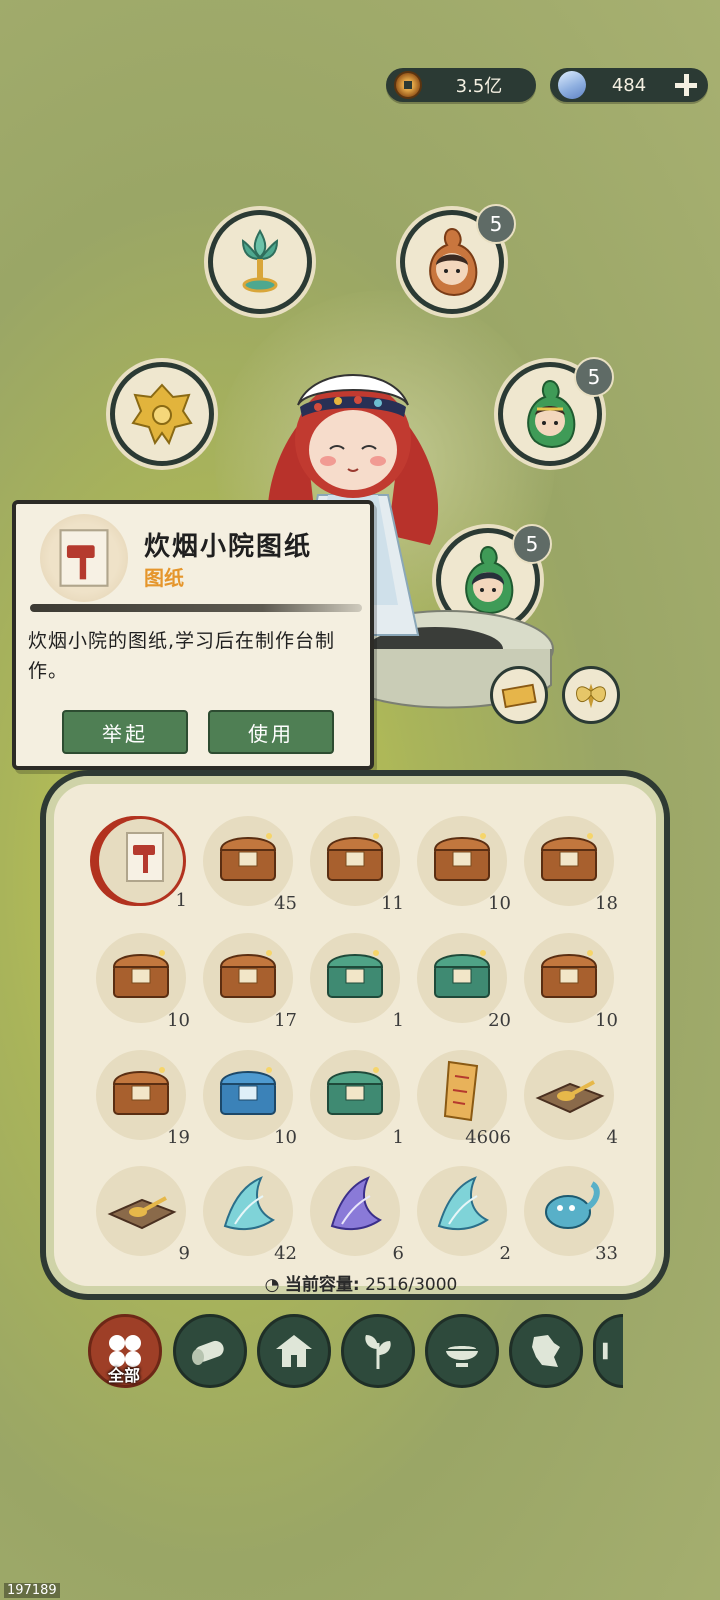  I want to click on inventory-slot: 33, so click(571, 1215).